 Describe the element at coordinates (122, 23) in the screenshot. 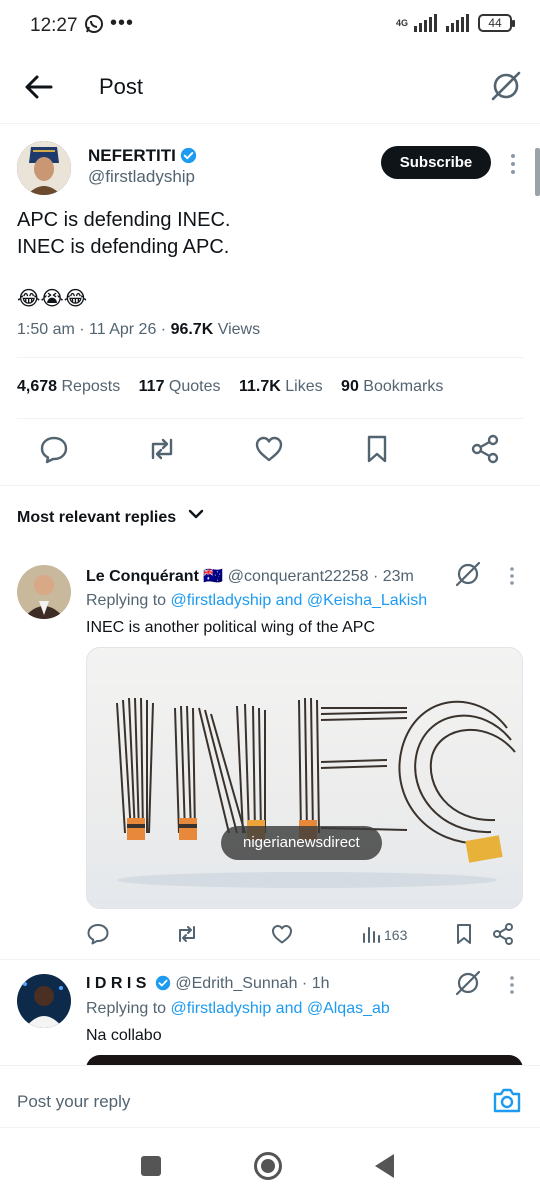

I see `more-notifications-icon: •••` at that location.